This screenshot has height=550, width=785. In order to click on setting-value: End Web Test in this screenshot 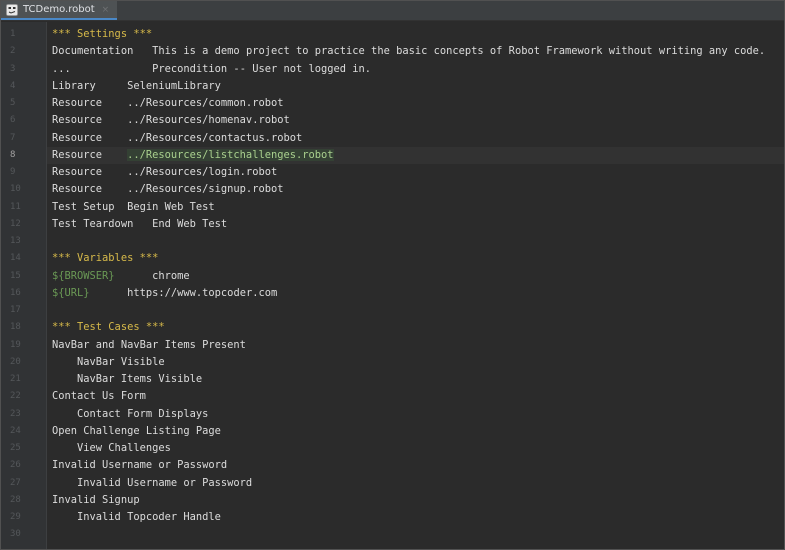, I will do `click(190, 223)`.